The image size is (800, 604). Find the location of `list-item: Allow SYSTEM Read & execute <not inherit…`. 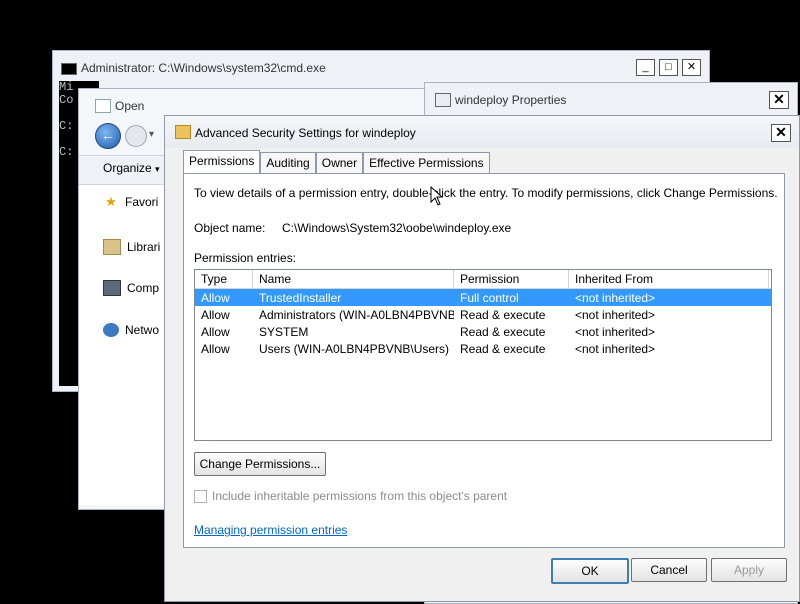

list-item: Allow SYSTEM Read & execute <not inherit… is located at coordinates (483, 331).